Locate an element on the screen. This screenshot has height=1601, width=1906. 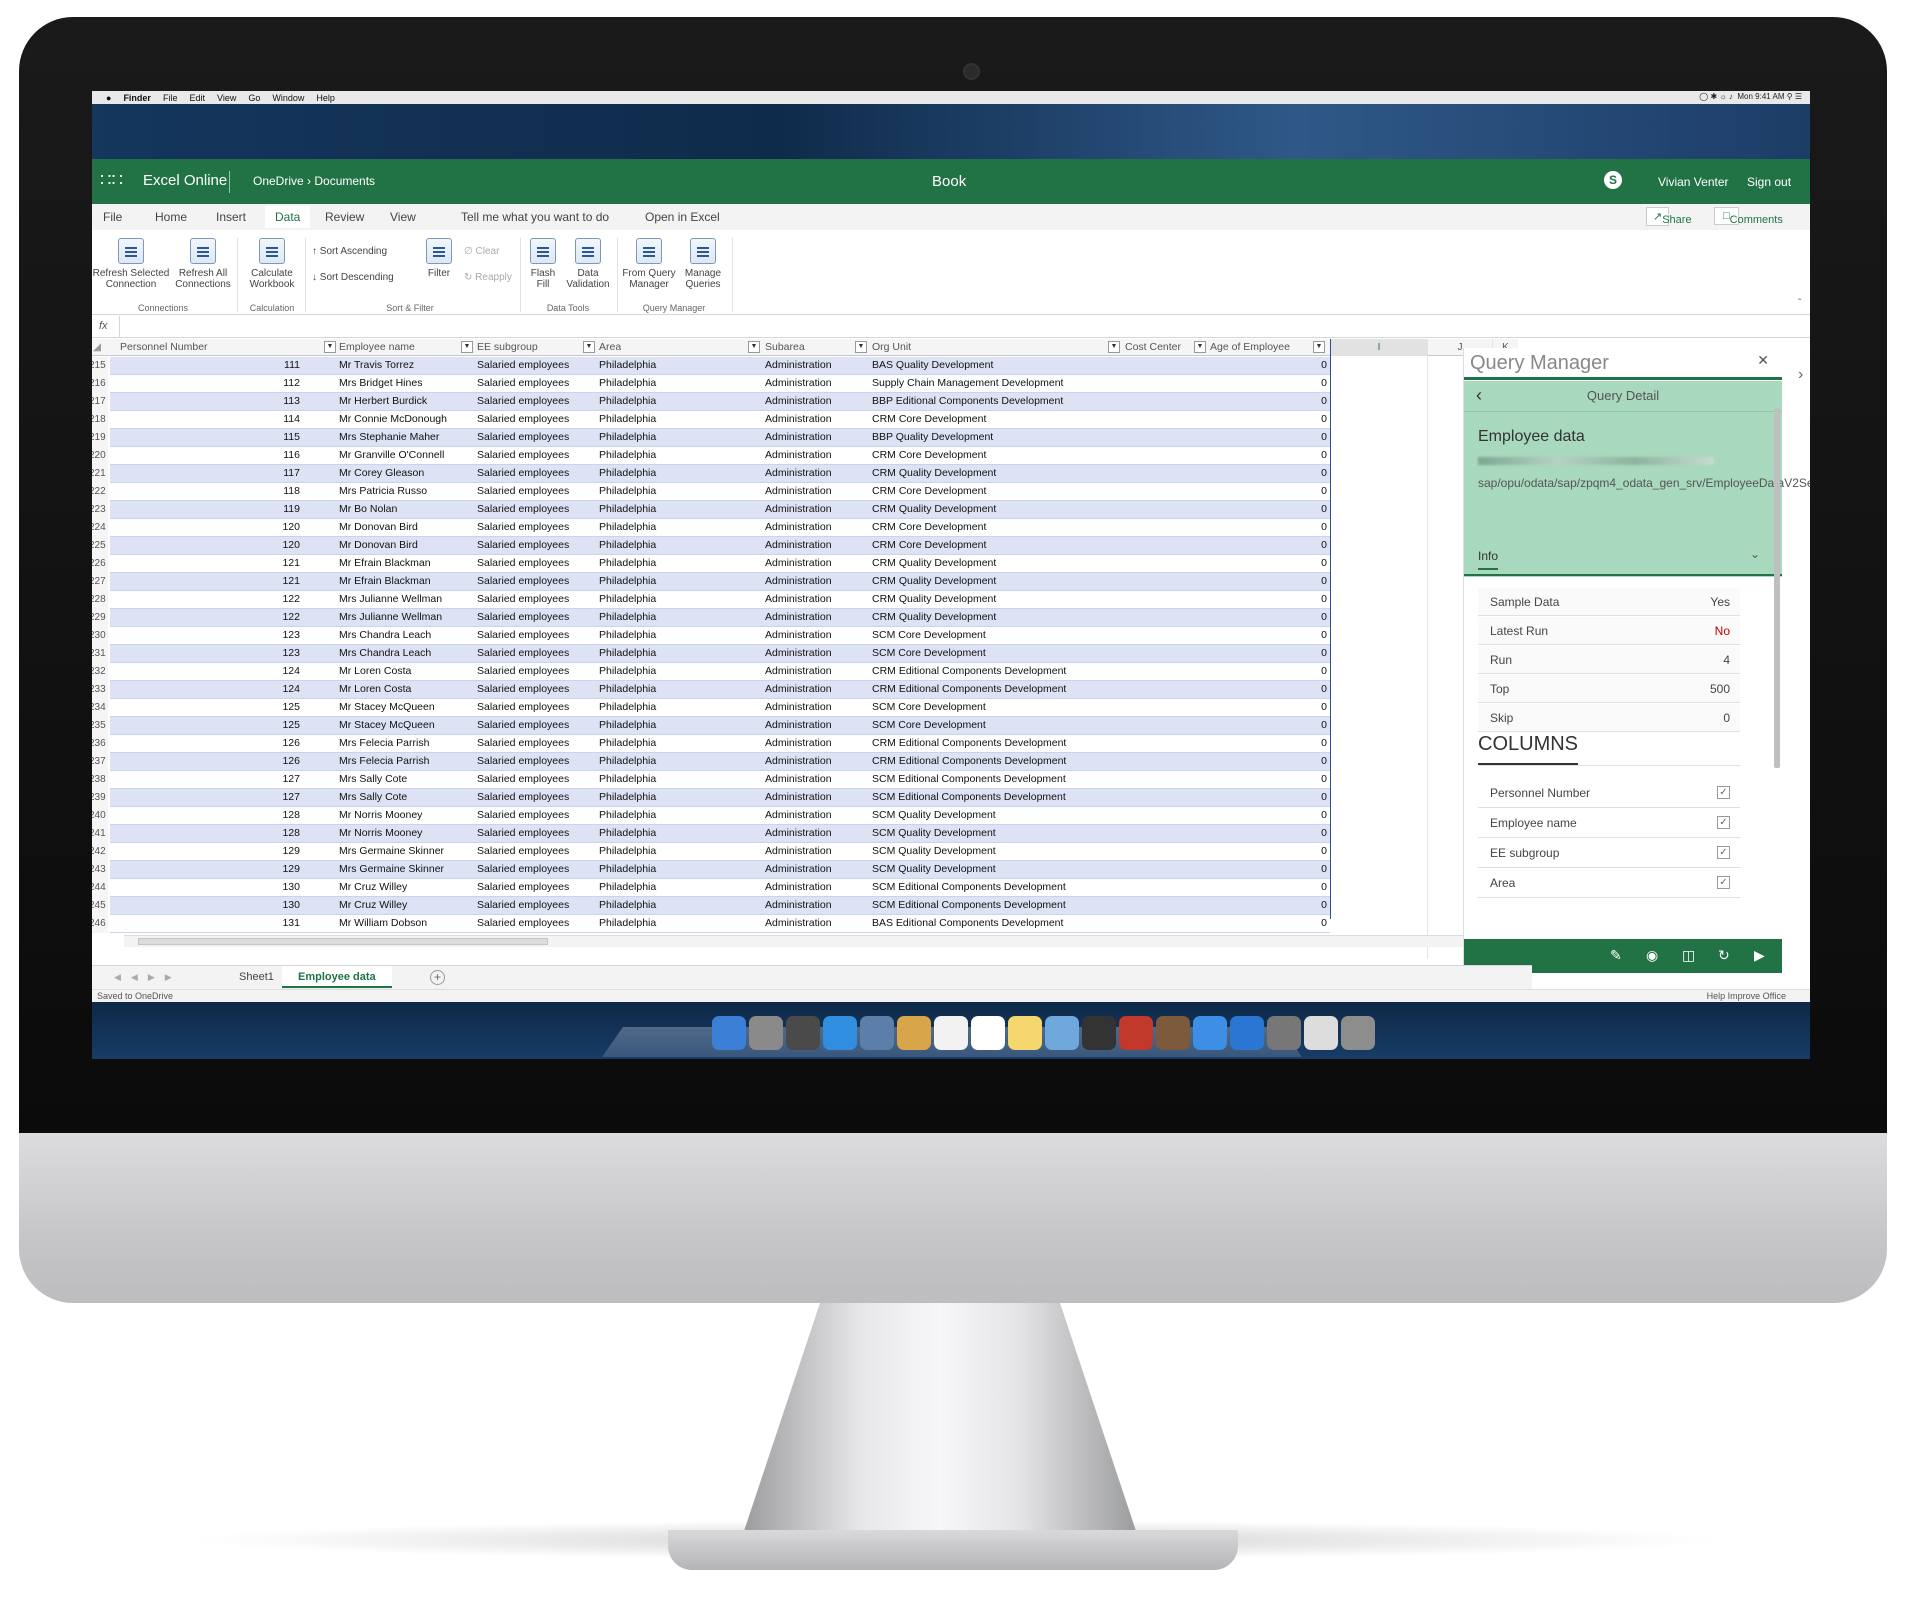
cell-personnel-number: 120 is located at coordinates (210, 527).